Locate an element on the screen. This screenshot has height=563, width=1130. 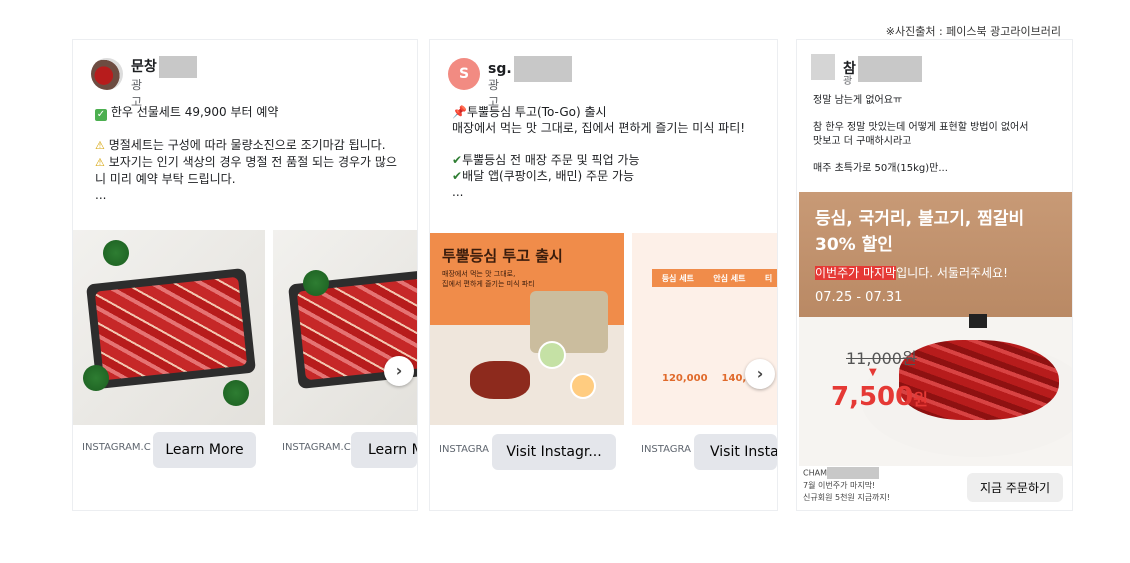
pin-icon: 📌 is located at coordinates (459, 112).